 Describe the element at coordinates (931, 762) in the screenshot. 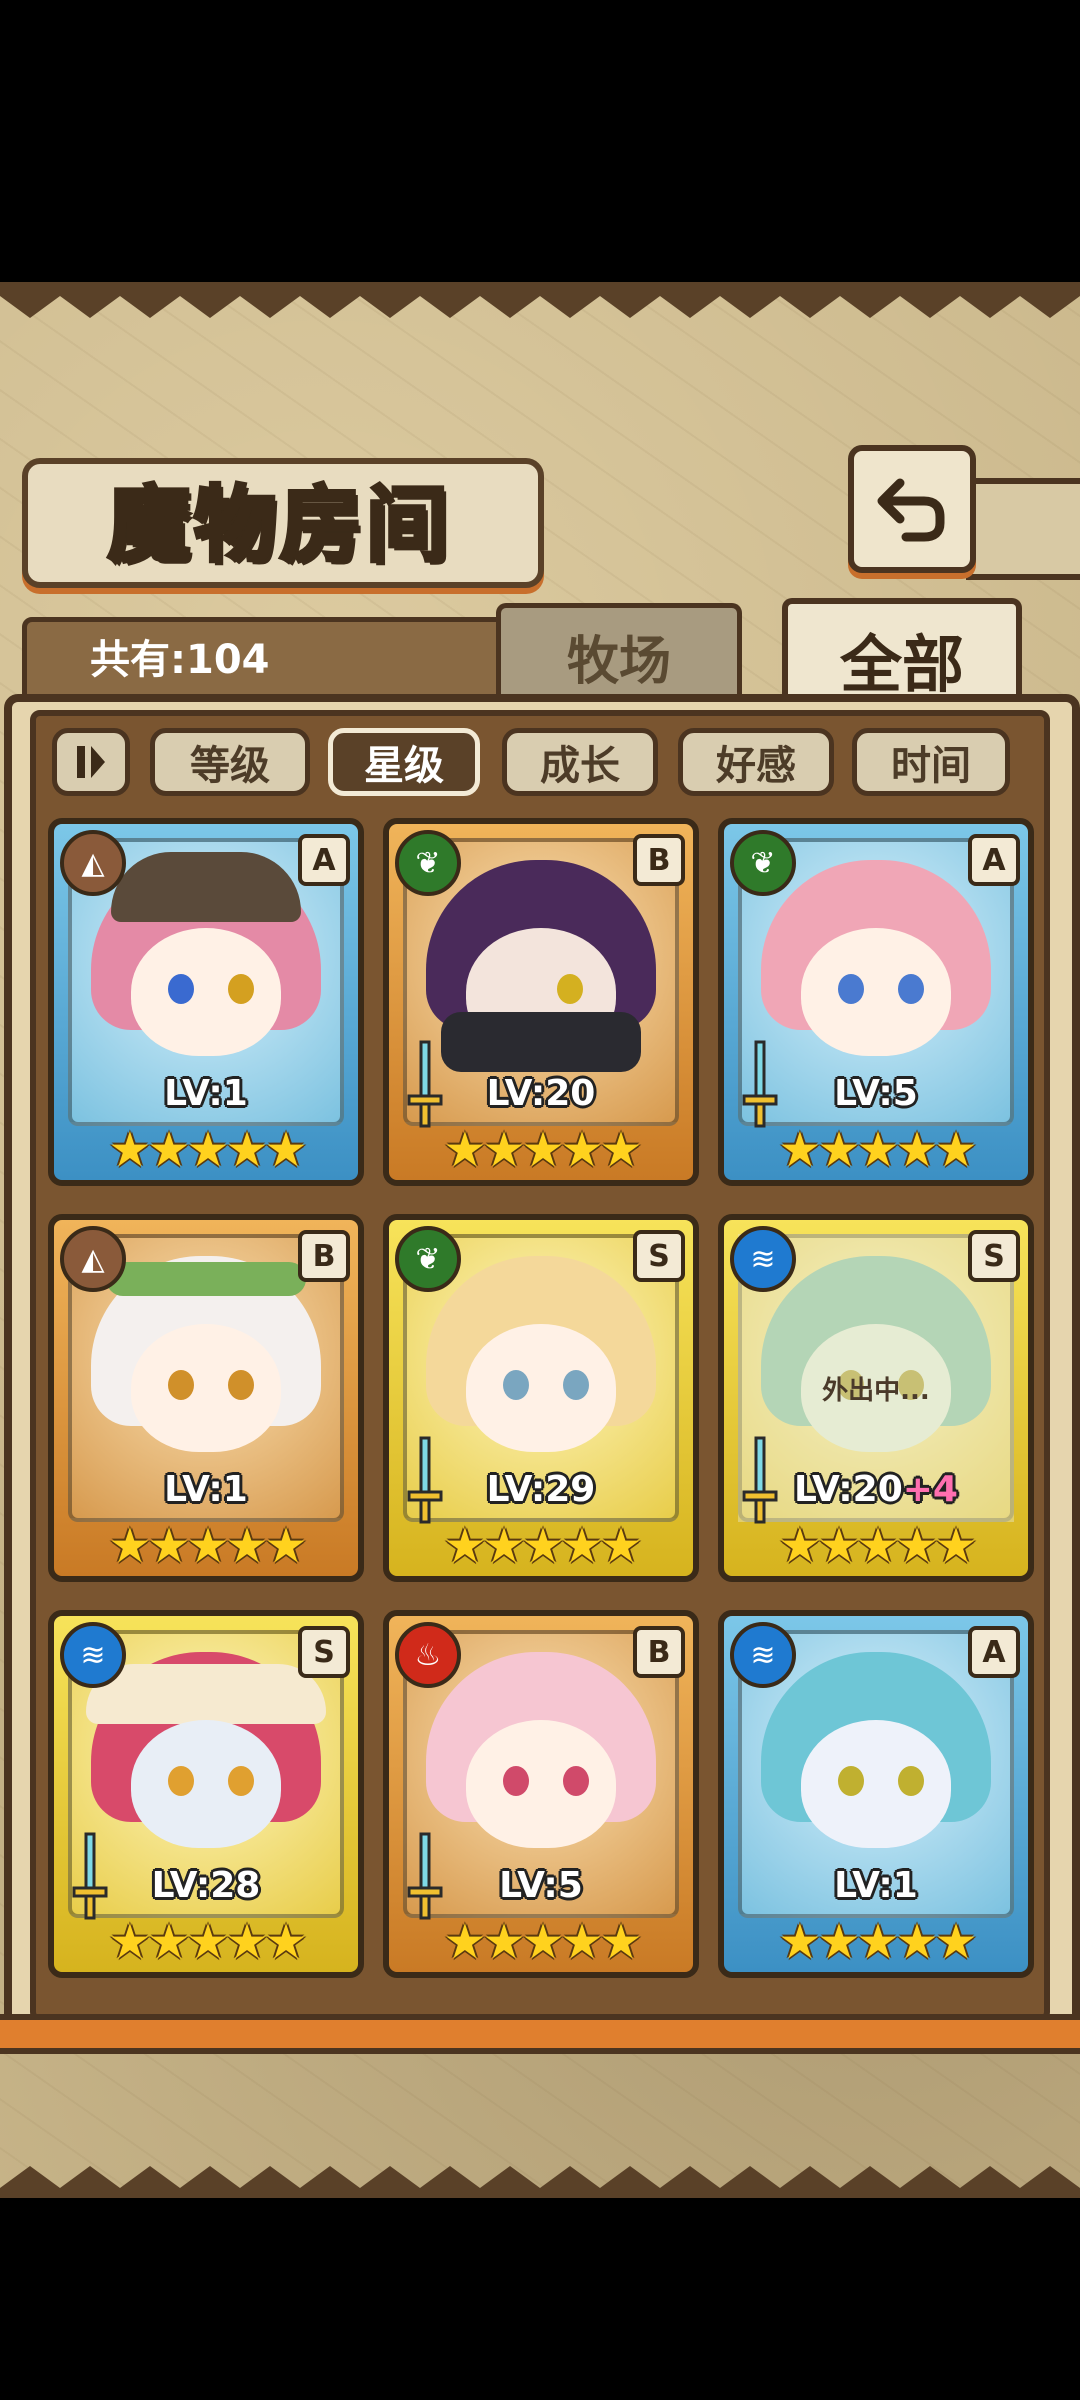

I see `sort-time-button: 时间` at that location.